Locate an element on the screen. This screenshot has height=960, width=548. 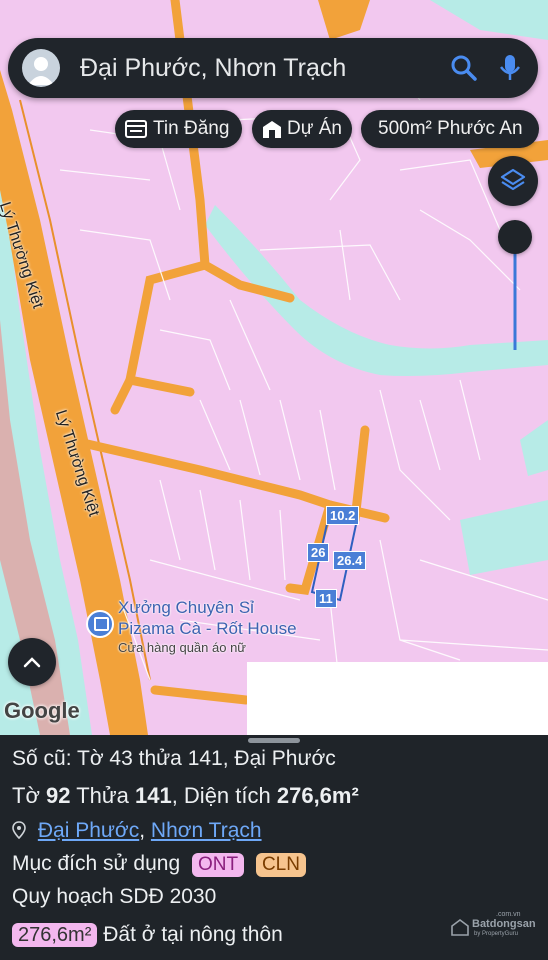
chip-saved-search: 500m² Phước An is located at coordinates (450, 129).